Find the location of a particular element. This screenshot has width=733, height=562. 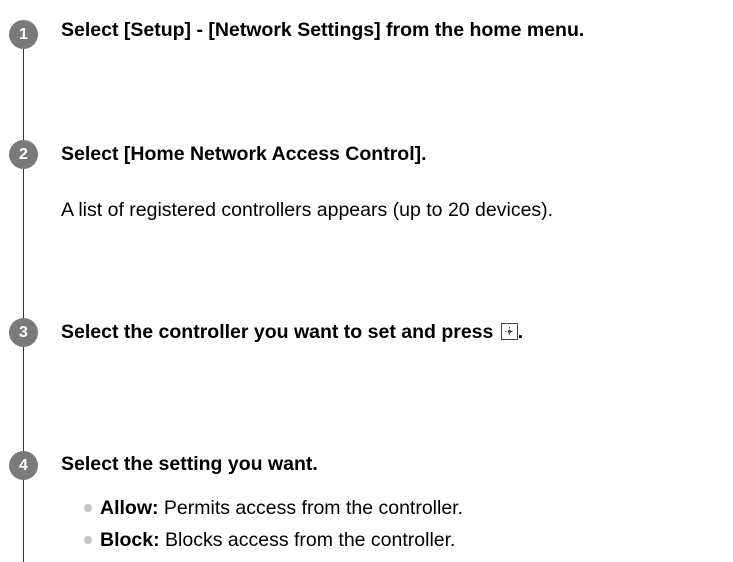

option-text: Blocks access from the controller. is located at coordinates (307, 540).